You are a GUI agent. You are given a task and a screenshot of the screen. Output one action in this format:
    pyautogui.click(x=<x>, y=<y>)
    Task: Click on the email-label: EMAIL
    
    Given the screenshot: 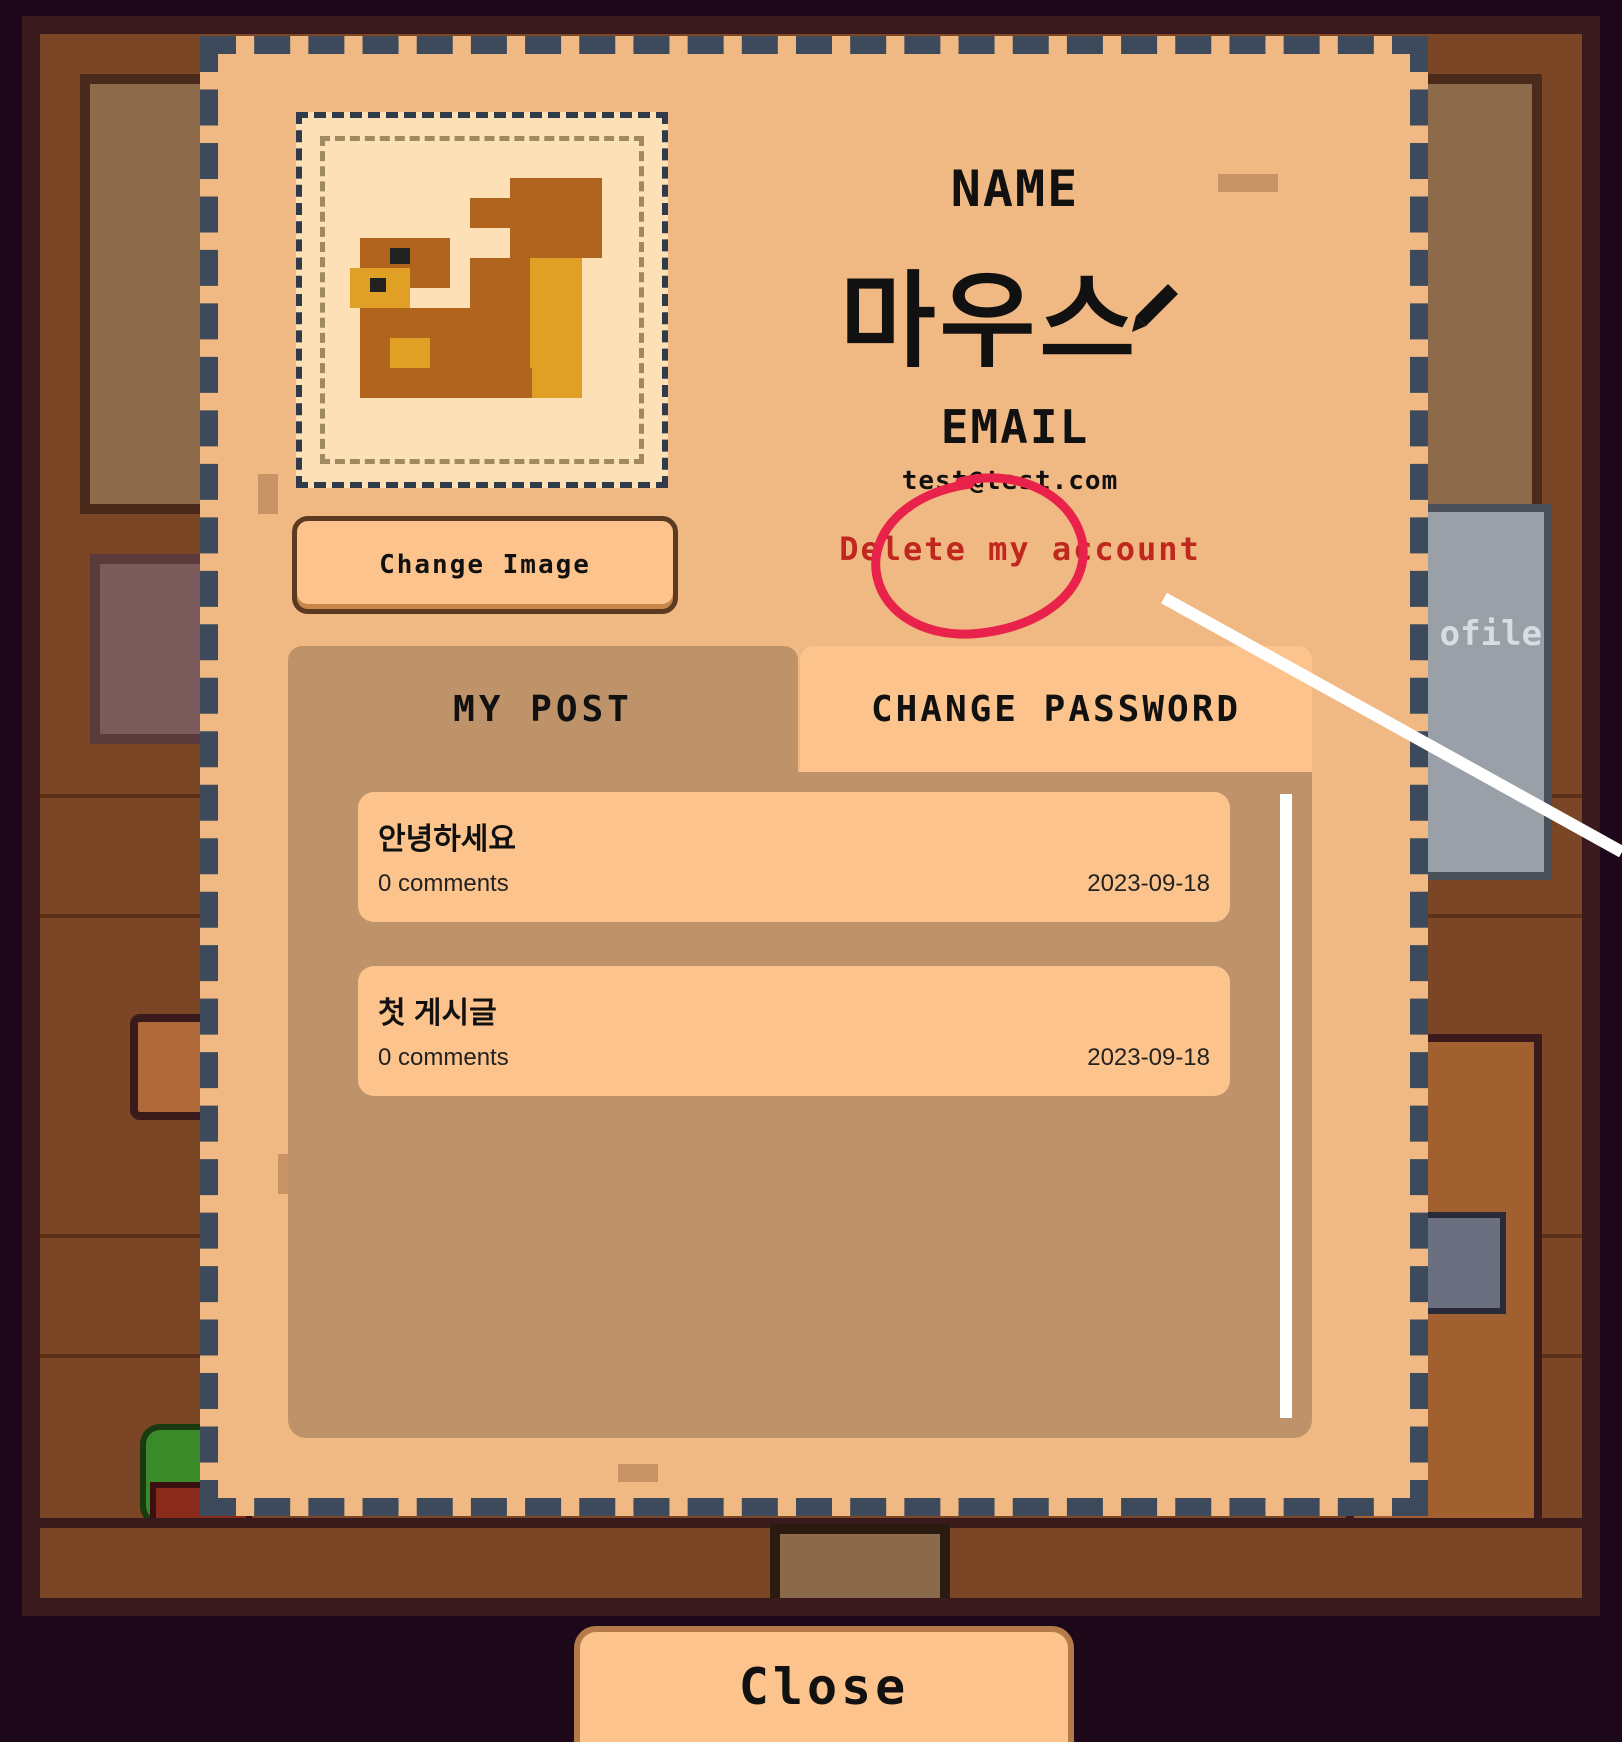 What is the action you would take?
    pyautogui.click(x=1015, y=427)
    